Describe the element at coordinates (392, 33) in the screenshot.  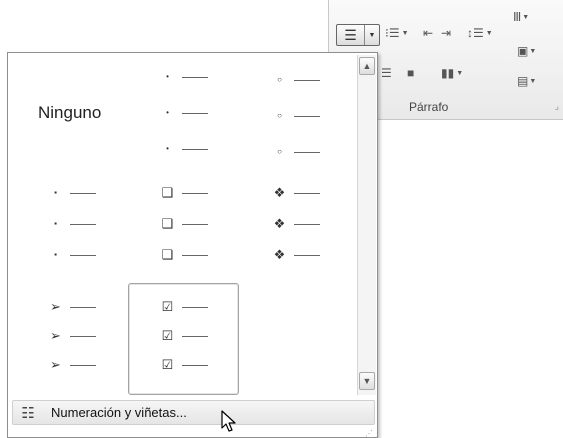
I see `numbered-list-icon: ⁝☰` at that location.